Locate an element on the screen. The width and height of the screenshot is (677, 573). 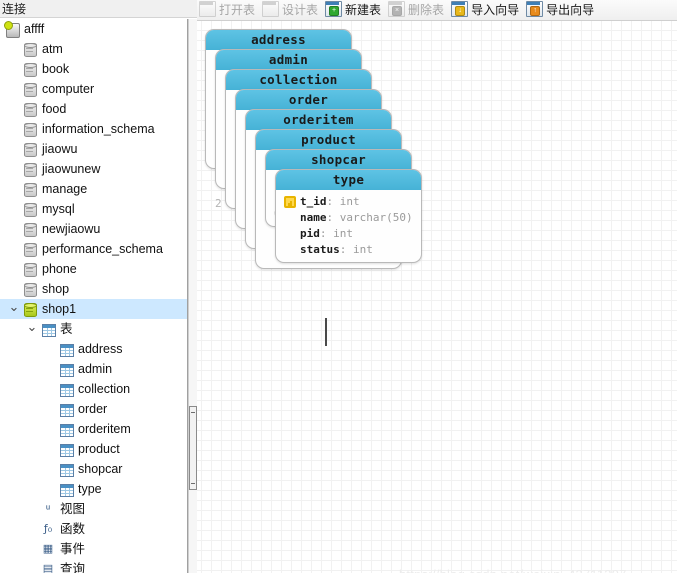
tree-item-collection: collection is located at coordinates (93, 389).